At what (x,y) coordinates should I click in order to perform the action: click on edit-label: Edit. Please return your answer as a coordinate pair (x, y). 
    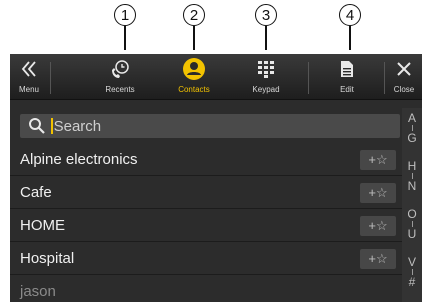
    Looking at the image, I should click on (347, 89).